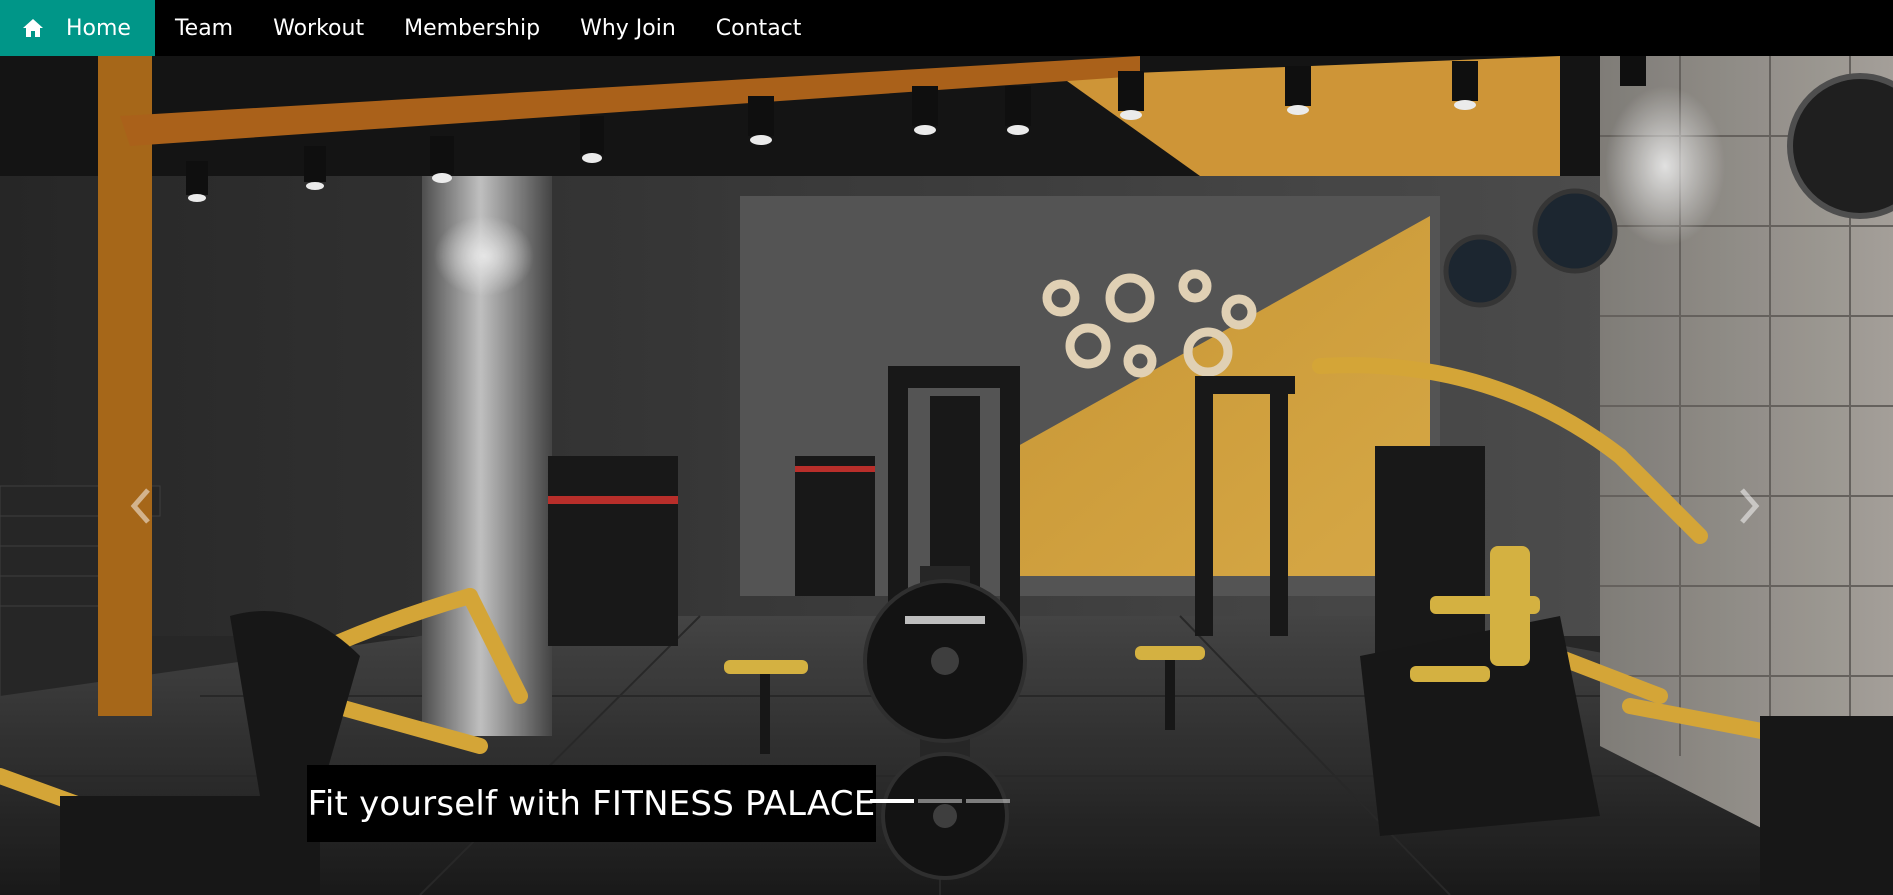 The width and height of the screenshot is (1893, 895). What do you see at coordinates (472, 28) in the screenshot?
I see `nav-item-label: Membership` at bounding box center [472, 28].